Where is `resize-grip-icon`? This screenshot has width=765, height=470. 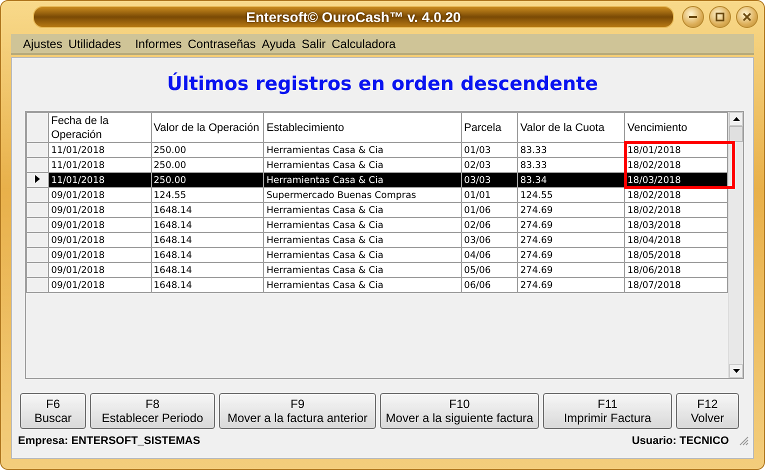 resize-grip-icon is located at coordinates (744, 441).